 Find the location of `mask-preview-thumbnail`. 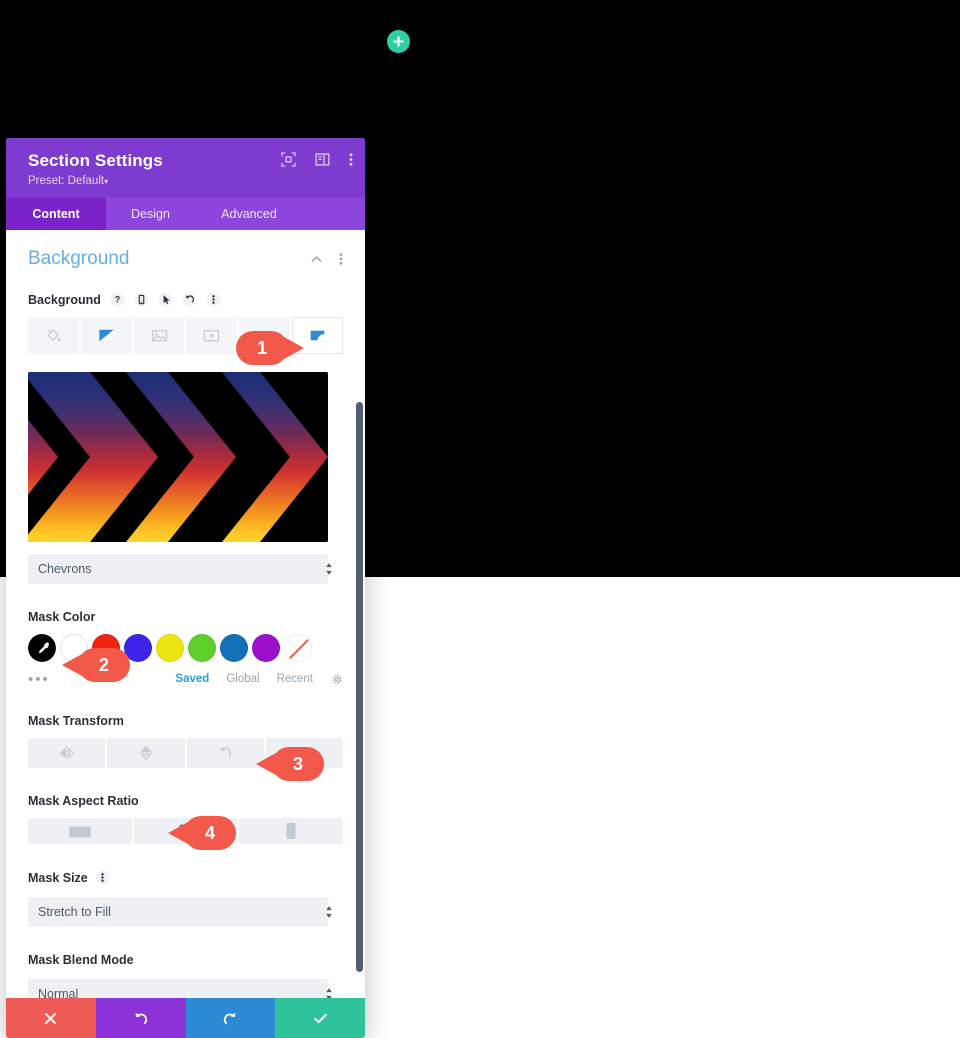

mask-preview-thumbnail is located at coordinates (178, 457).